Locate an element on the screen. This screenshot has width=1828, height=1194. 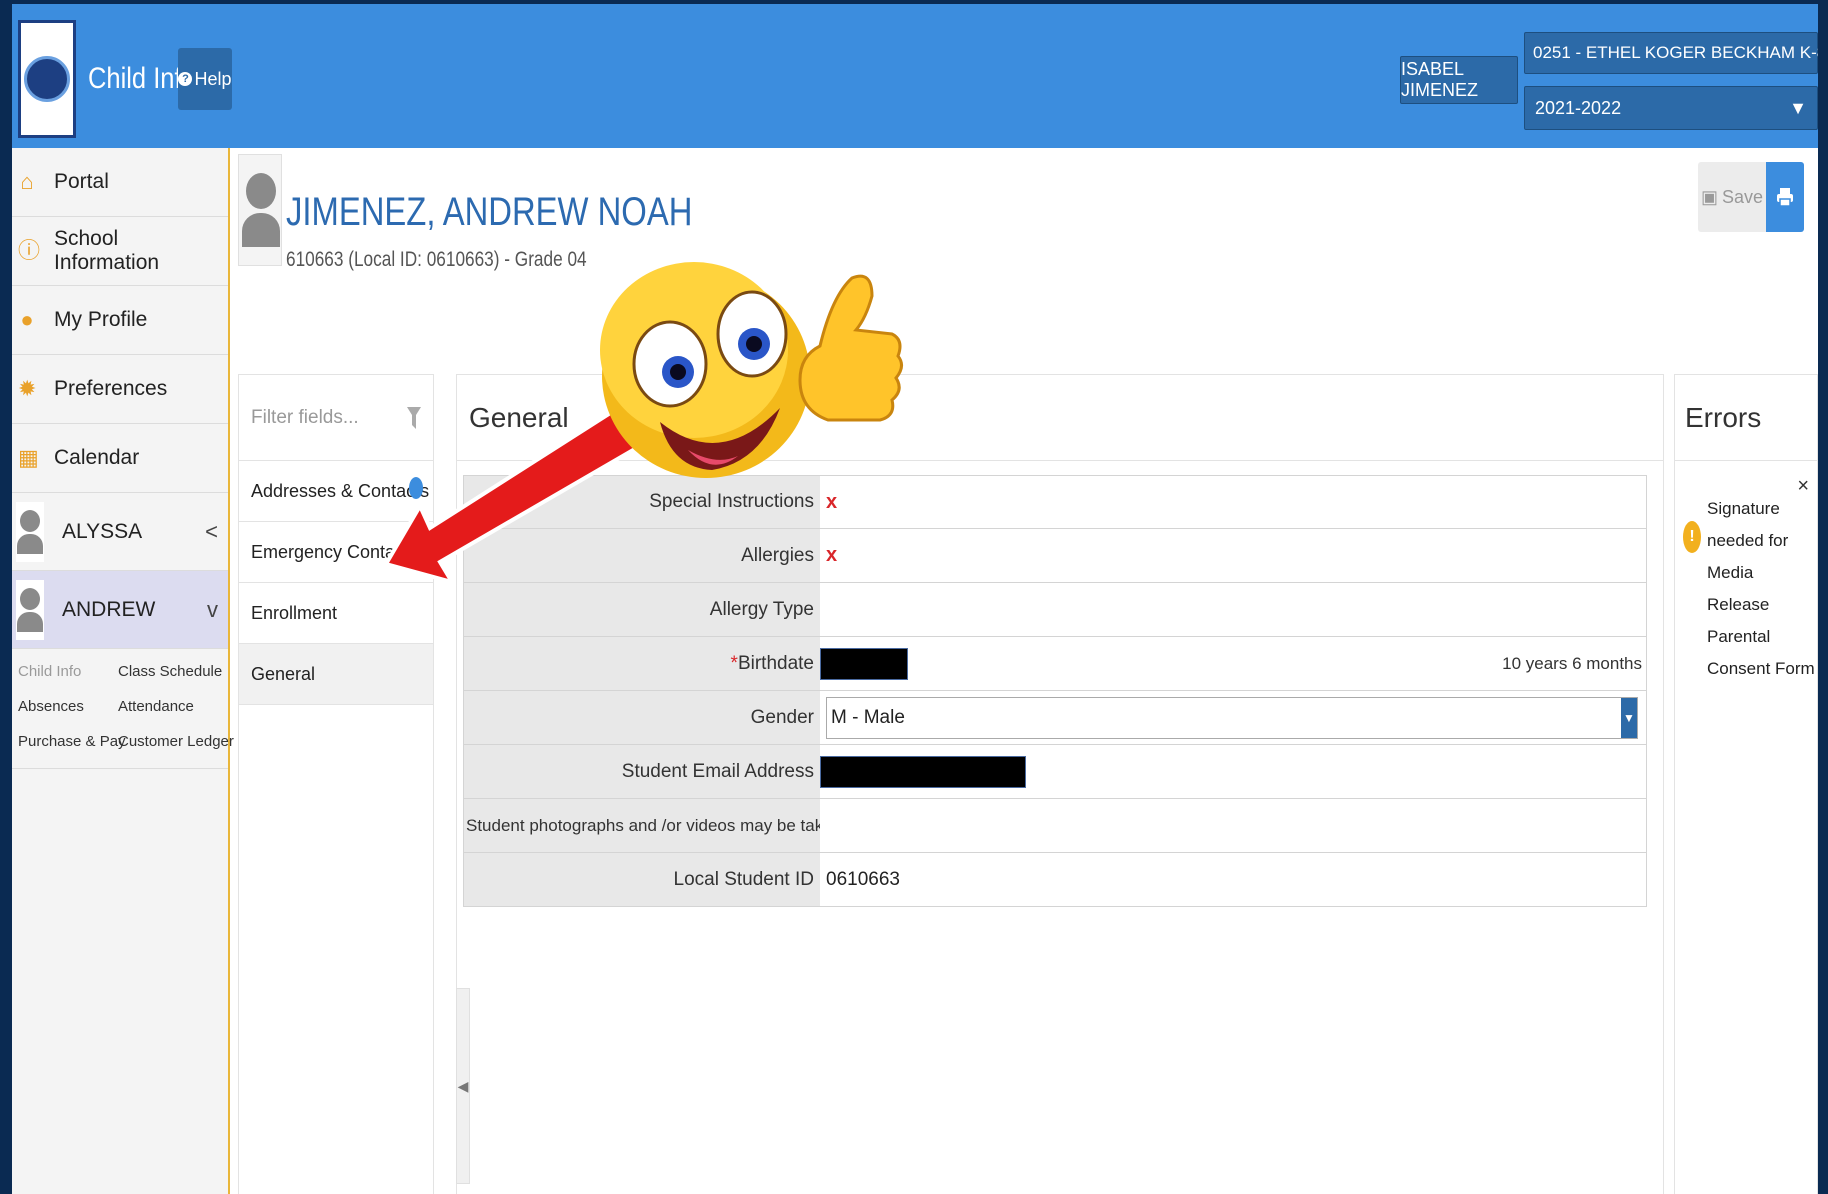
special-instructions-field: x is located at coordinates (1233, 502).